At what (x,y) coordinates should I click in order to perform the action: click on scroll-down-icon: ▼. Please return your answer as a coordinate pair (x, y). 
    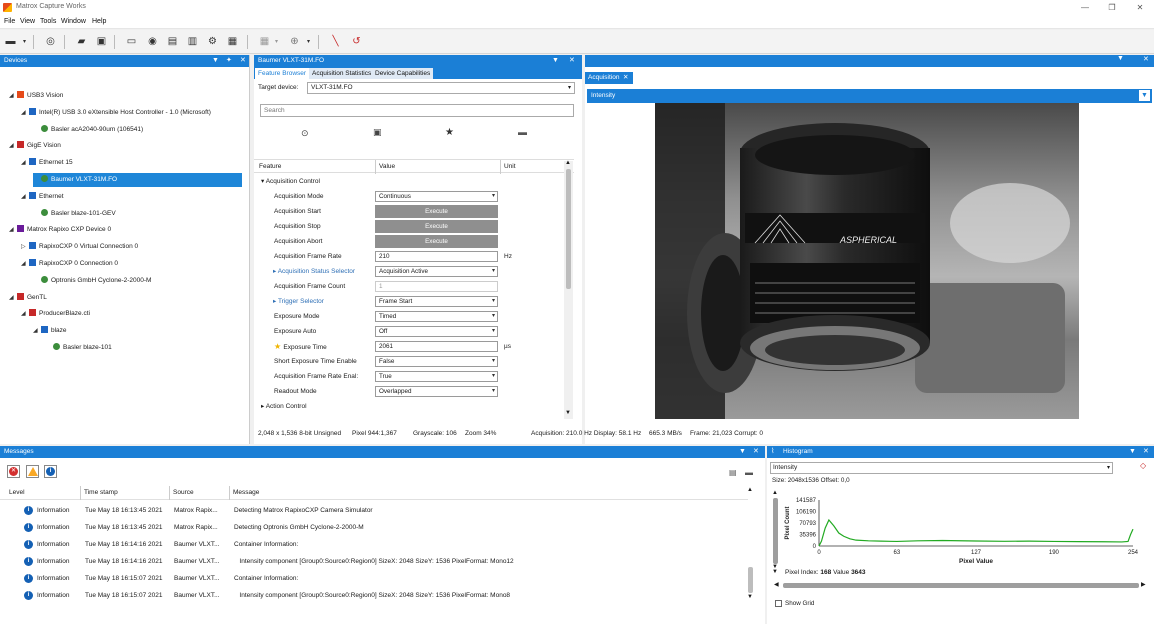
    Looking at the image, I should click on (750, 597).